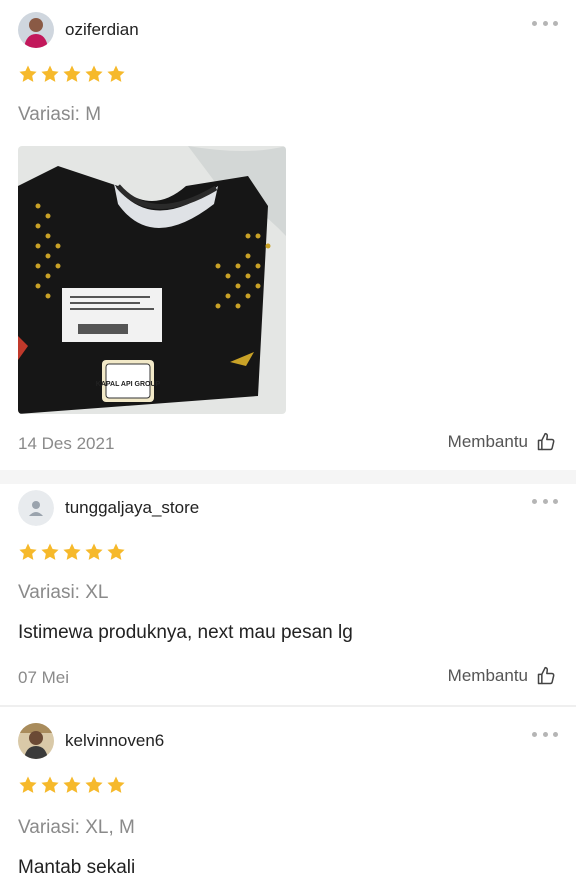 This screenshot has width=576, height=895. I want to click on review-photo: KAPAL API GROUP, so click(152, 280).